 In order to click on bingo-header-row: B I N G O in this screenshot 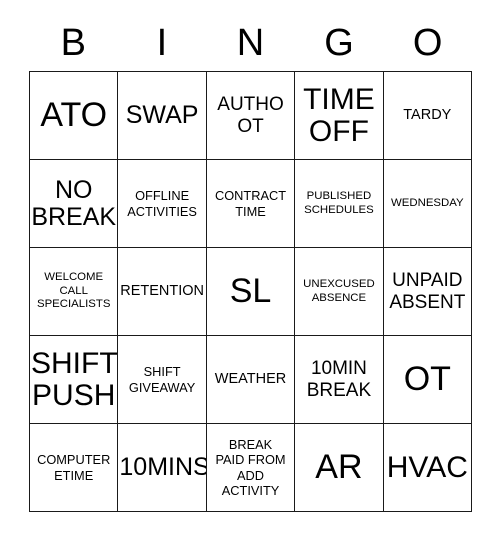, I will do `click(250, 42)`.